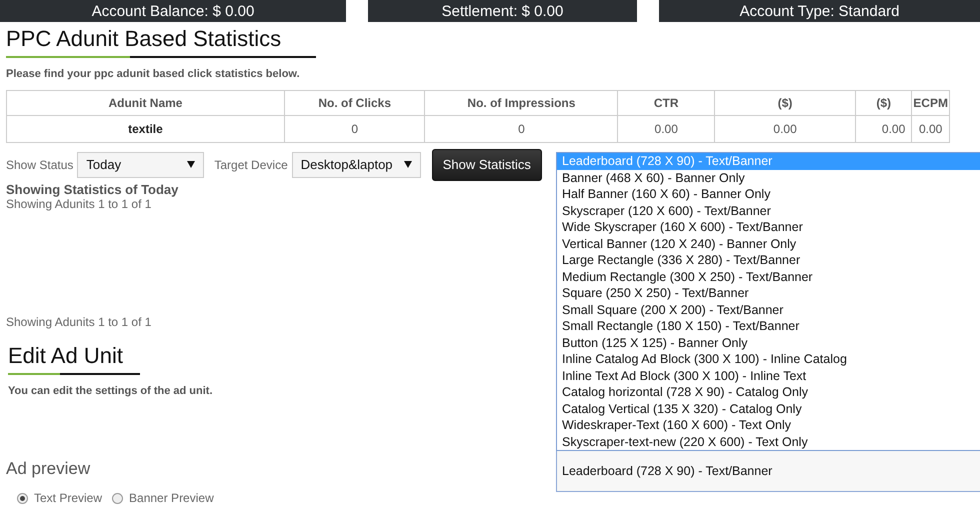 The width and height of the screenshot is (980, 514). What do you see at coordinates (487, 164) in the screenshot?
I see `show-statistics-button: Show Statistics` at bounding box center [487, 164].